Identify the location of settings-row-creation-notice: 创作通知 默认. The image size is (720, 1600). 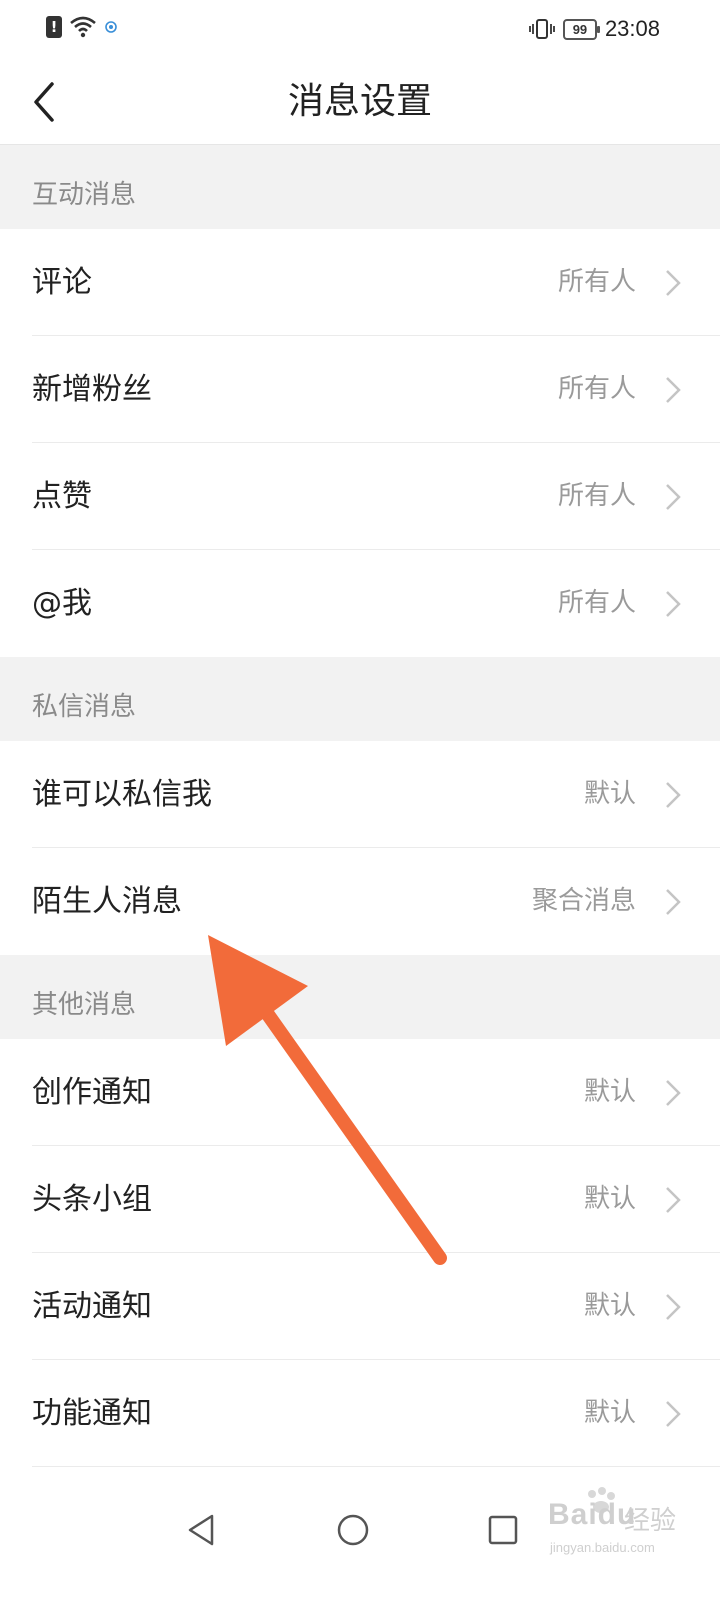
(360, 1092).